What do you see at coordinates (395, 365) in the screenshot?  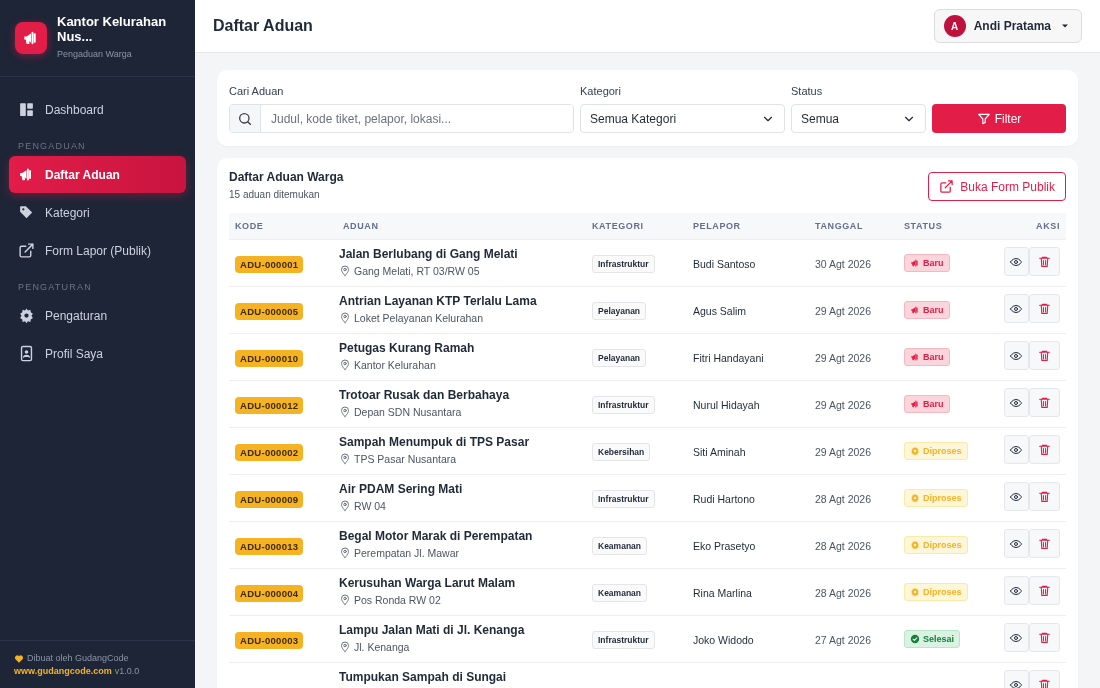 I see `location-text: Kantor Kelurahan` at bounding box center [395, 365].